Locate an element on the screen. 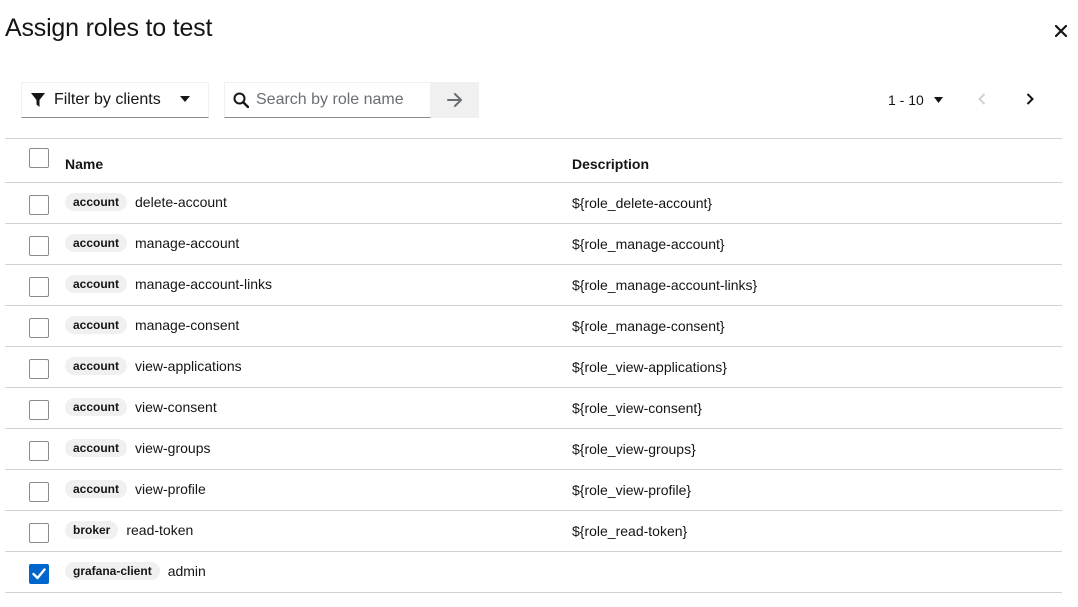 Image resolution: width=1078 pixels, height=607 pixels. close-icon is located at coordinates (1061, 31).